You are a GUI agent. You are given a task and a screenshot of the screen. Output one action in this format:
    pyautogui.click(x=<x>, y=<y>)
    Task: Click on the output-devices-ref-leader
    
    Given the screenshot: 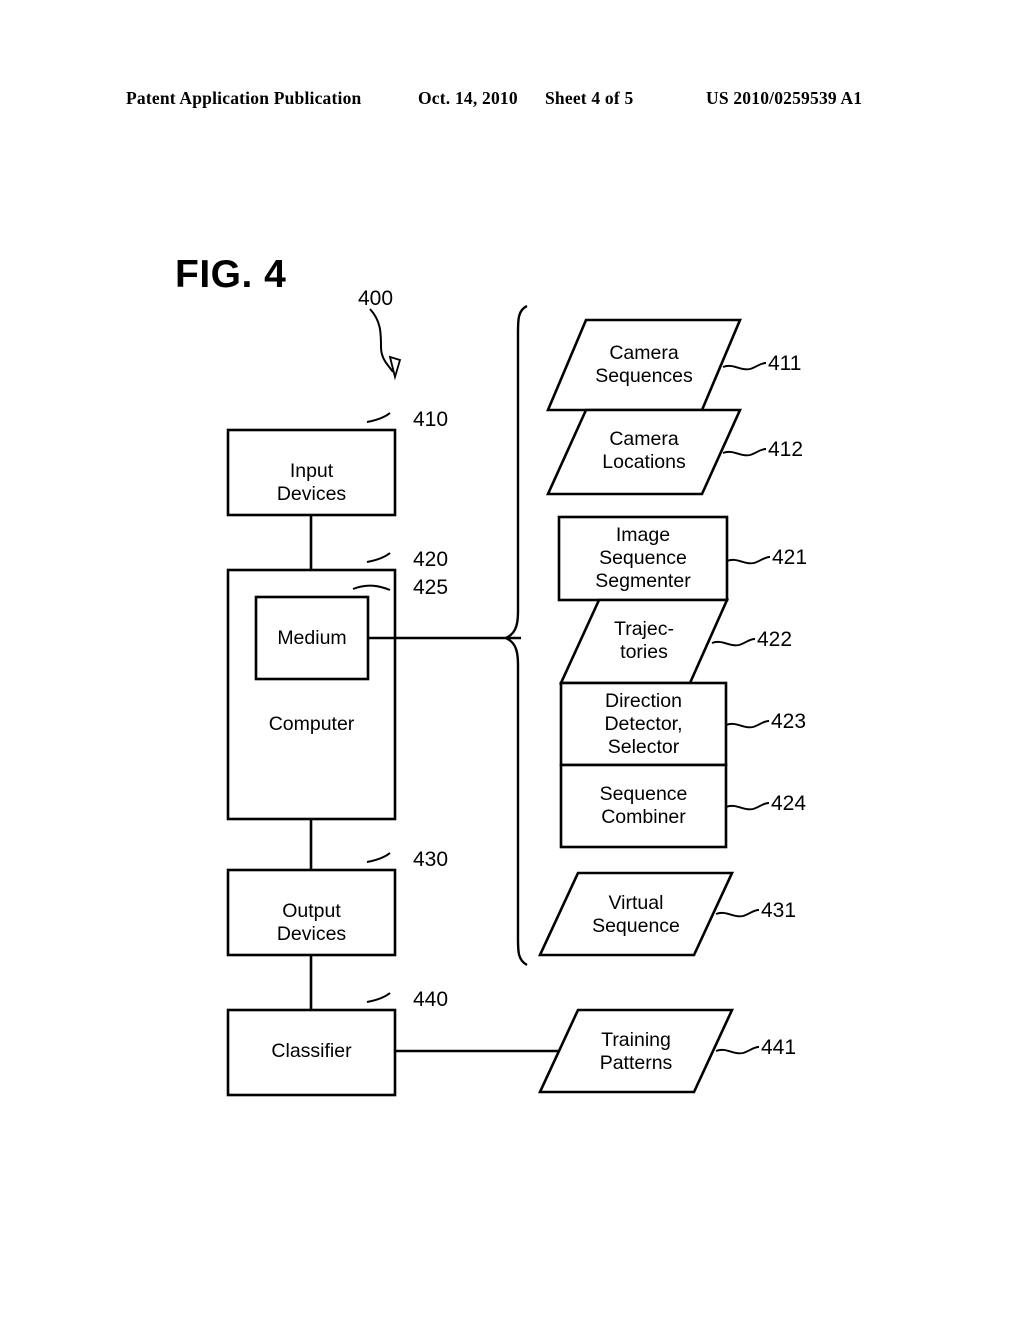 What is the action you would take?
    pyautogui.click(x=378, y=857)
    